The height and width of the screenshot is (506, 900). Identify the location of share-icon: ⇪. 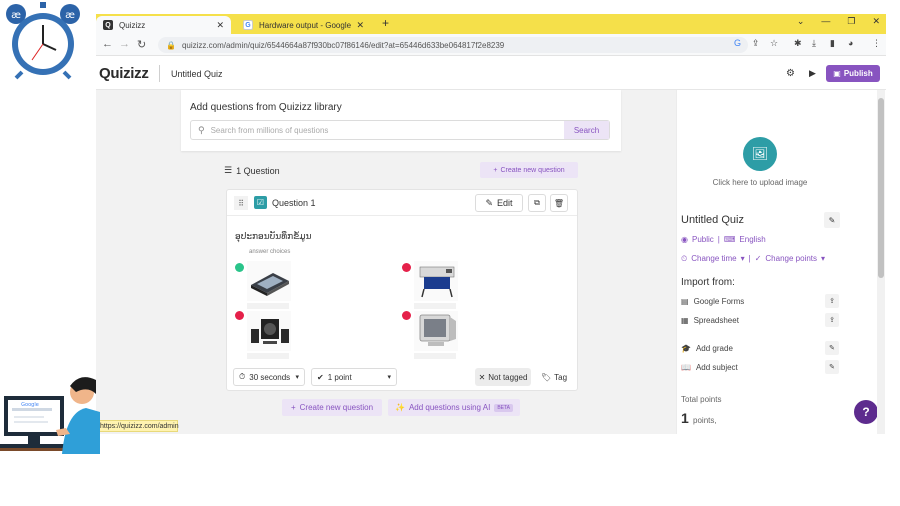
(756, 43).